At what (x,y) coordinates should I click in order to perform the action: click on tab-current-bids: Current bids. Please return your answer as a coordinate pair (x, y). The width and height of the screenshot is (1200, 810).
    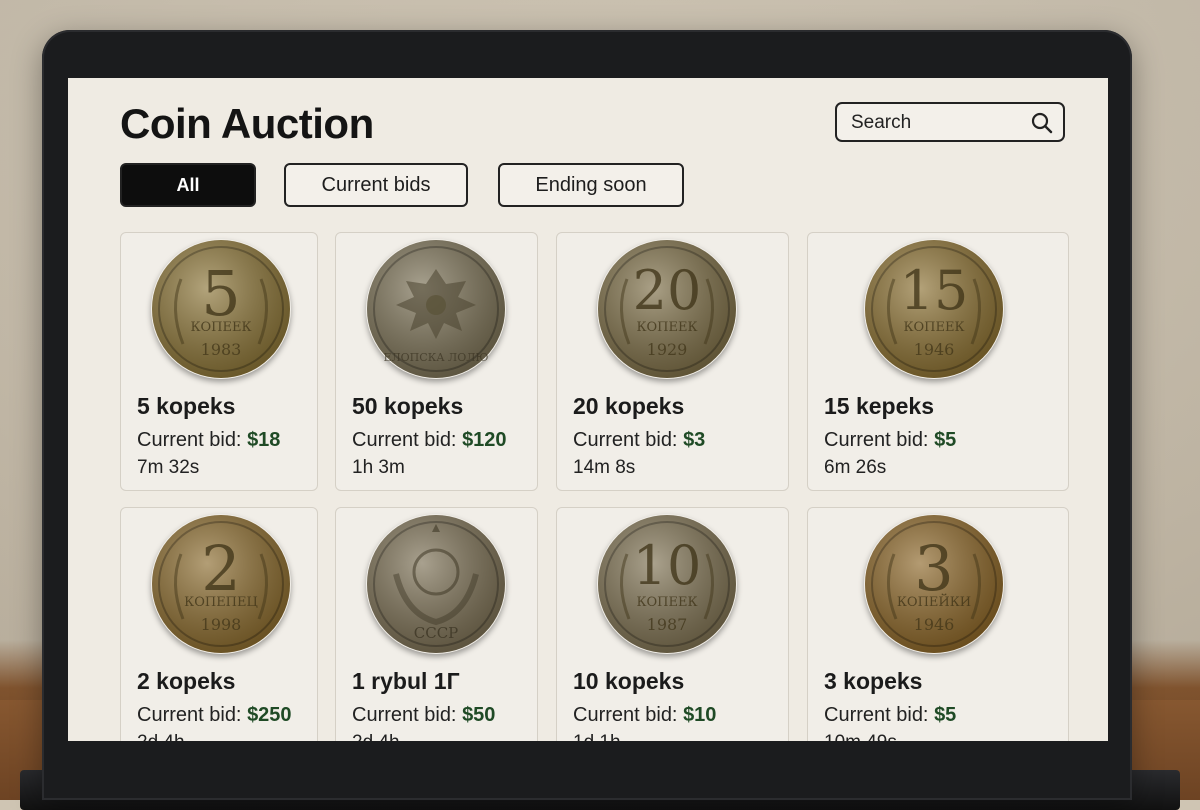
    Looking at the image, I should click on (376, 185).